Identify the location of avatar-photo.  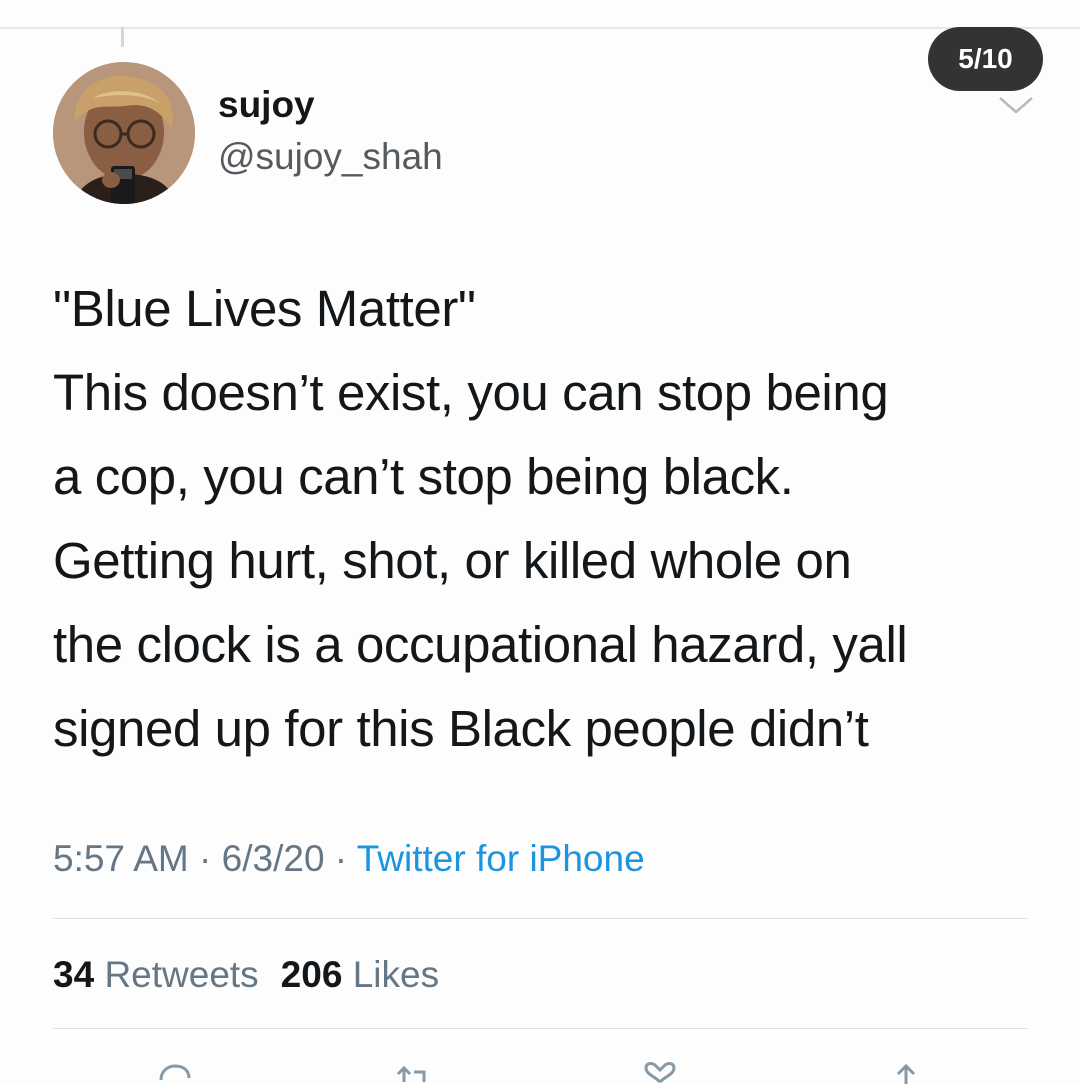
(124, 133).